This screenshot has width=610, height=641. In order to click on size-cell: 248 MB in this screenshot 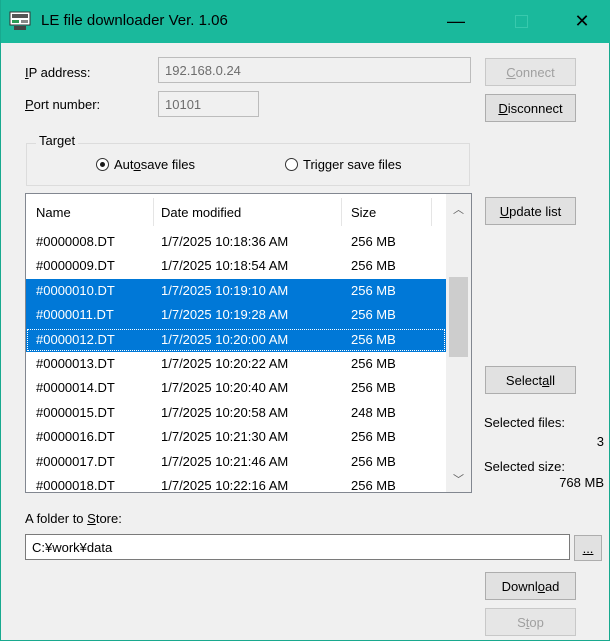, I will do `click(373, 412)`.